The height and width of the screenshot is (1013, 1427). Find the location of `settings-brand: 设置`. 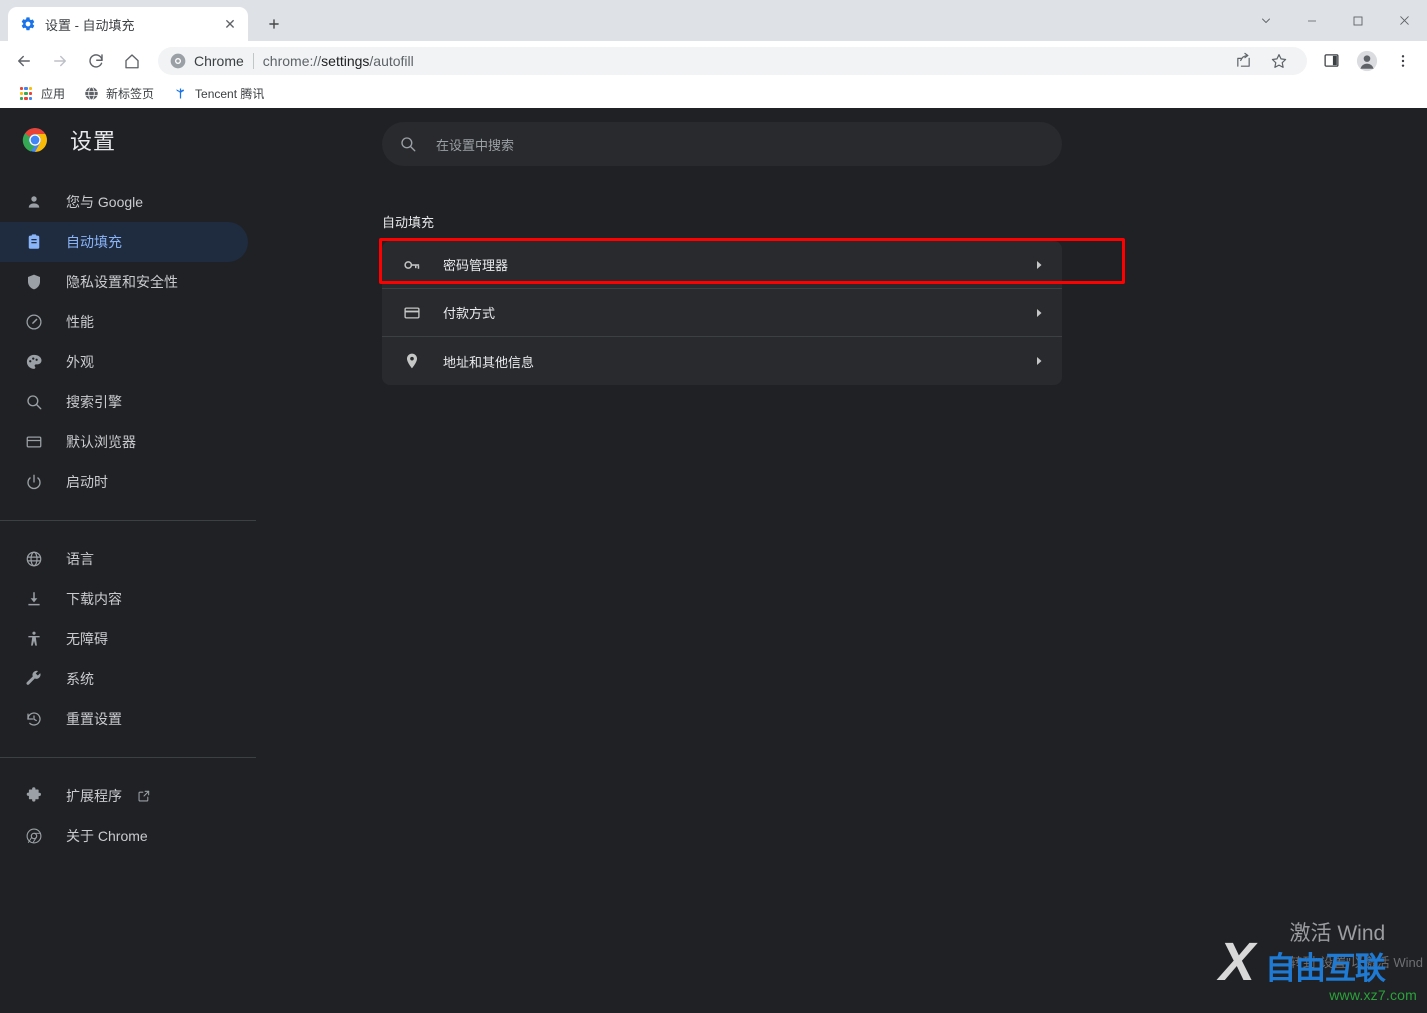

settings-brand: 设置 is located at coordinates (140, 140).